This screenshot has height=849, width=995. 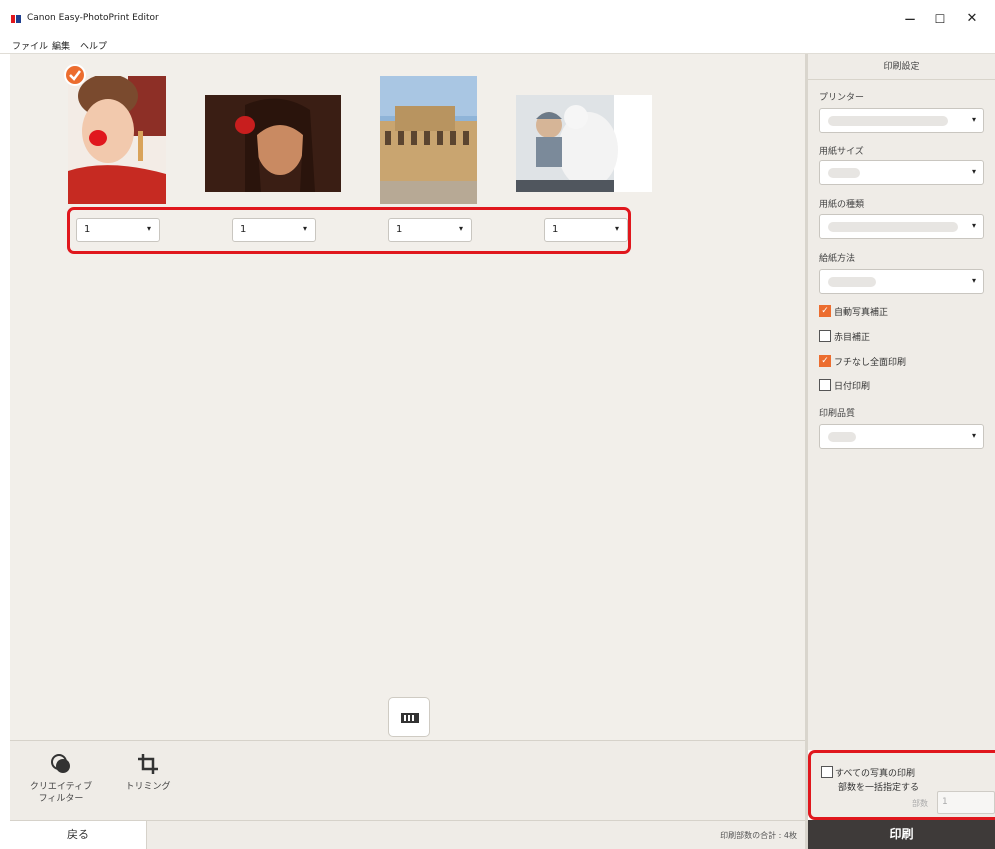 I want to click on back-button: 戻る, so click(x=78, y=835).